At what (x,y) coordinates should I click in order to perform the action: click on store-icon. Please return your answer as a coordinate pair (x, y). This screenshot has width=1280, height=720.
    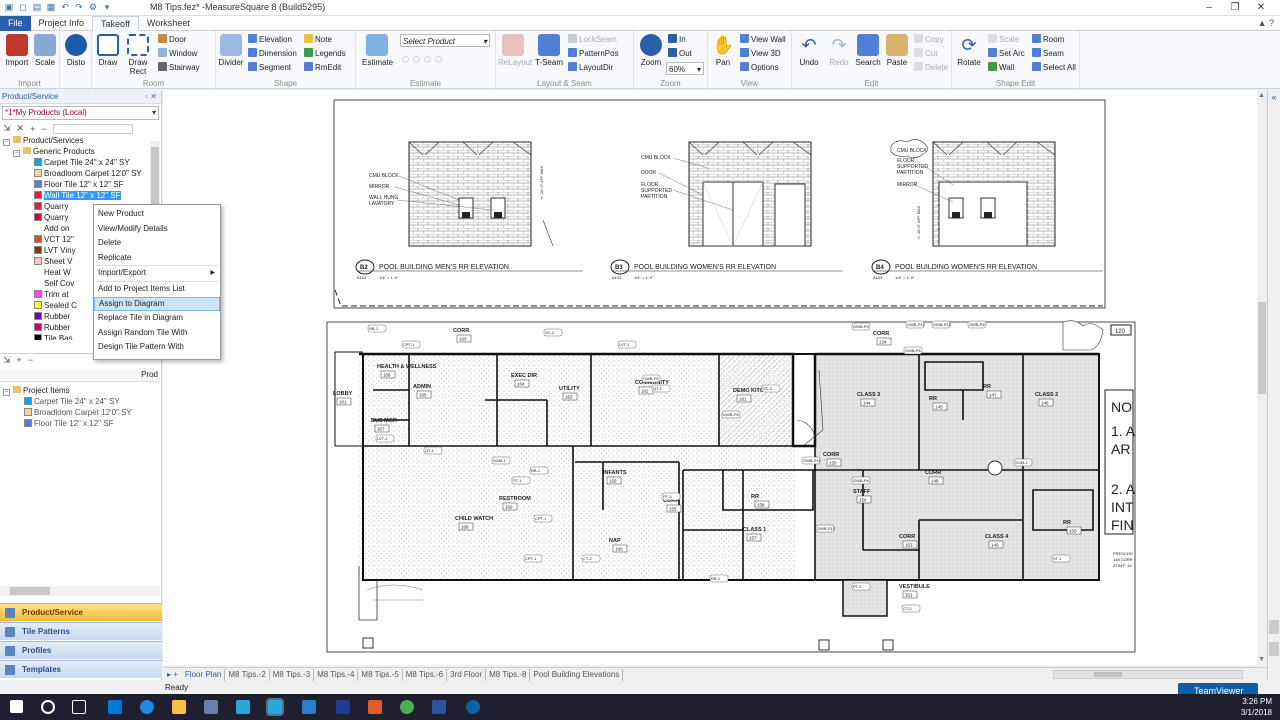
    Looking at the image, I should click on (115, 707).